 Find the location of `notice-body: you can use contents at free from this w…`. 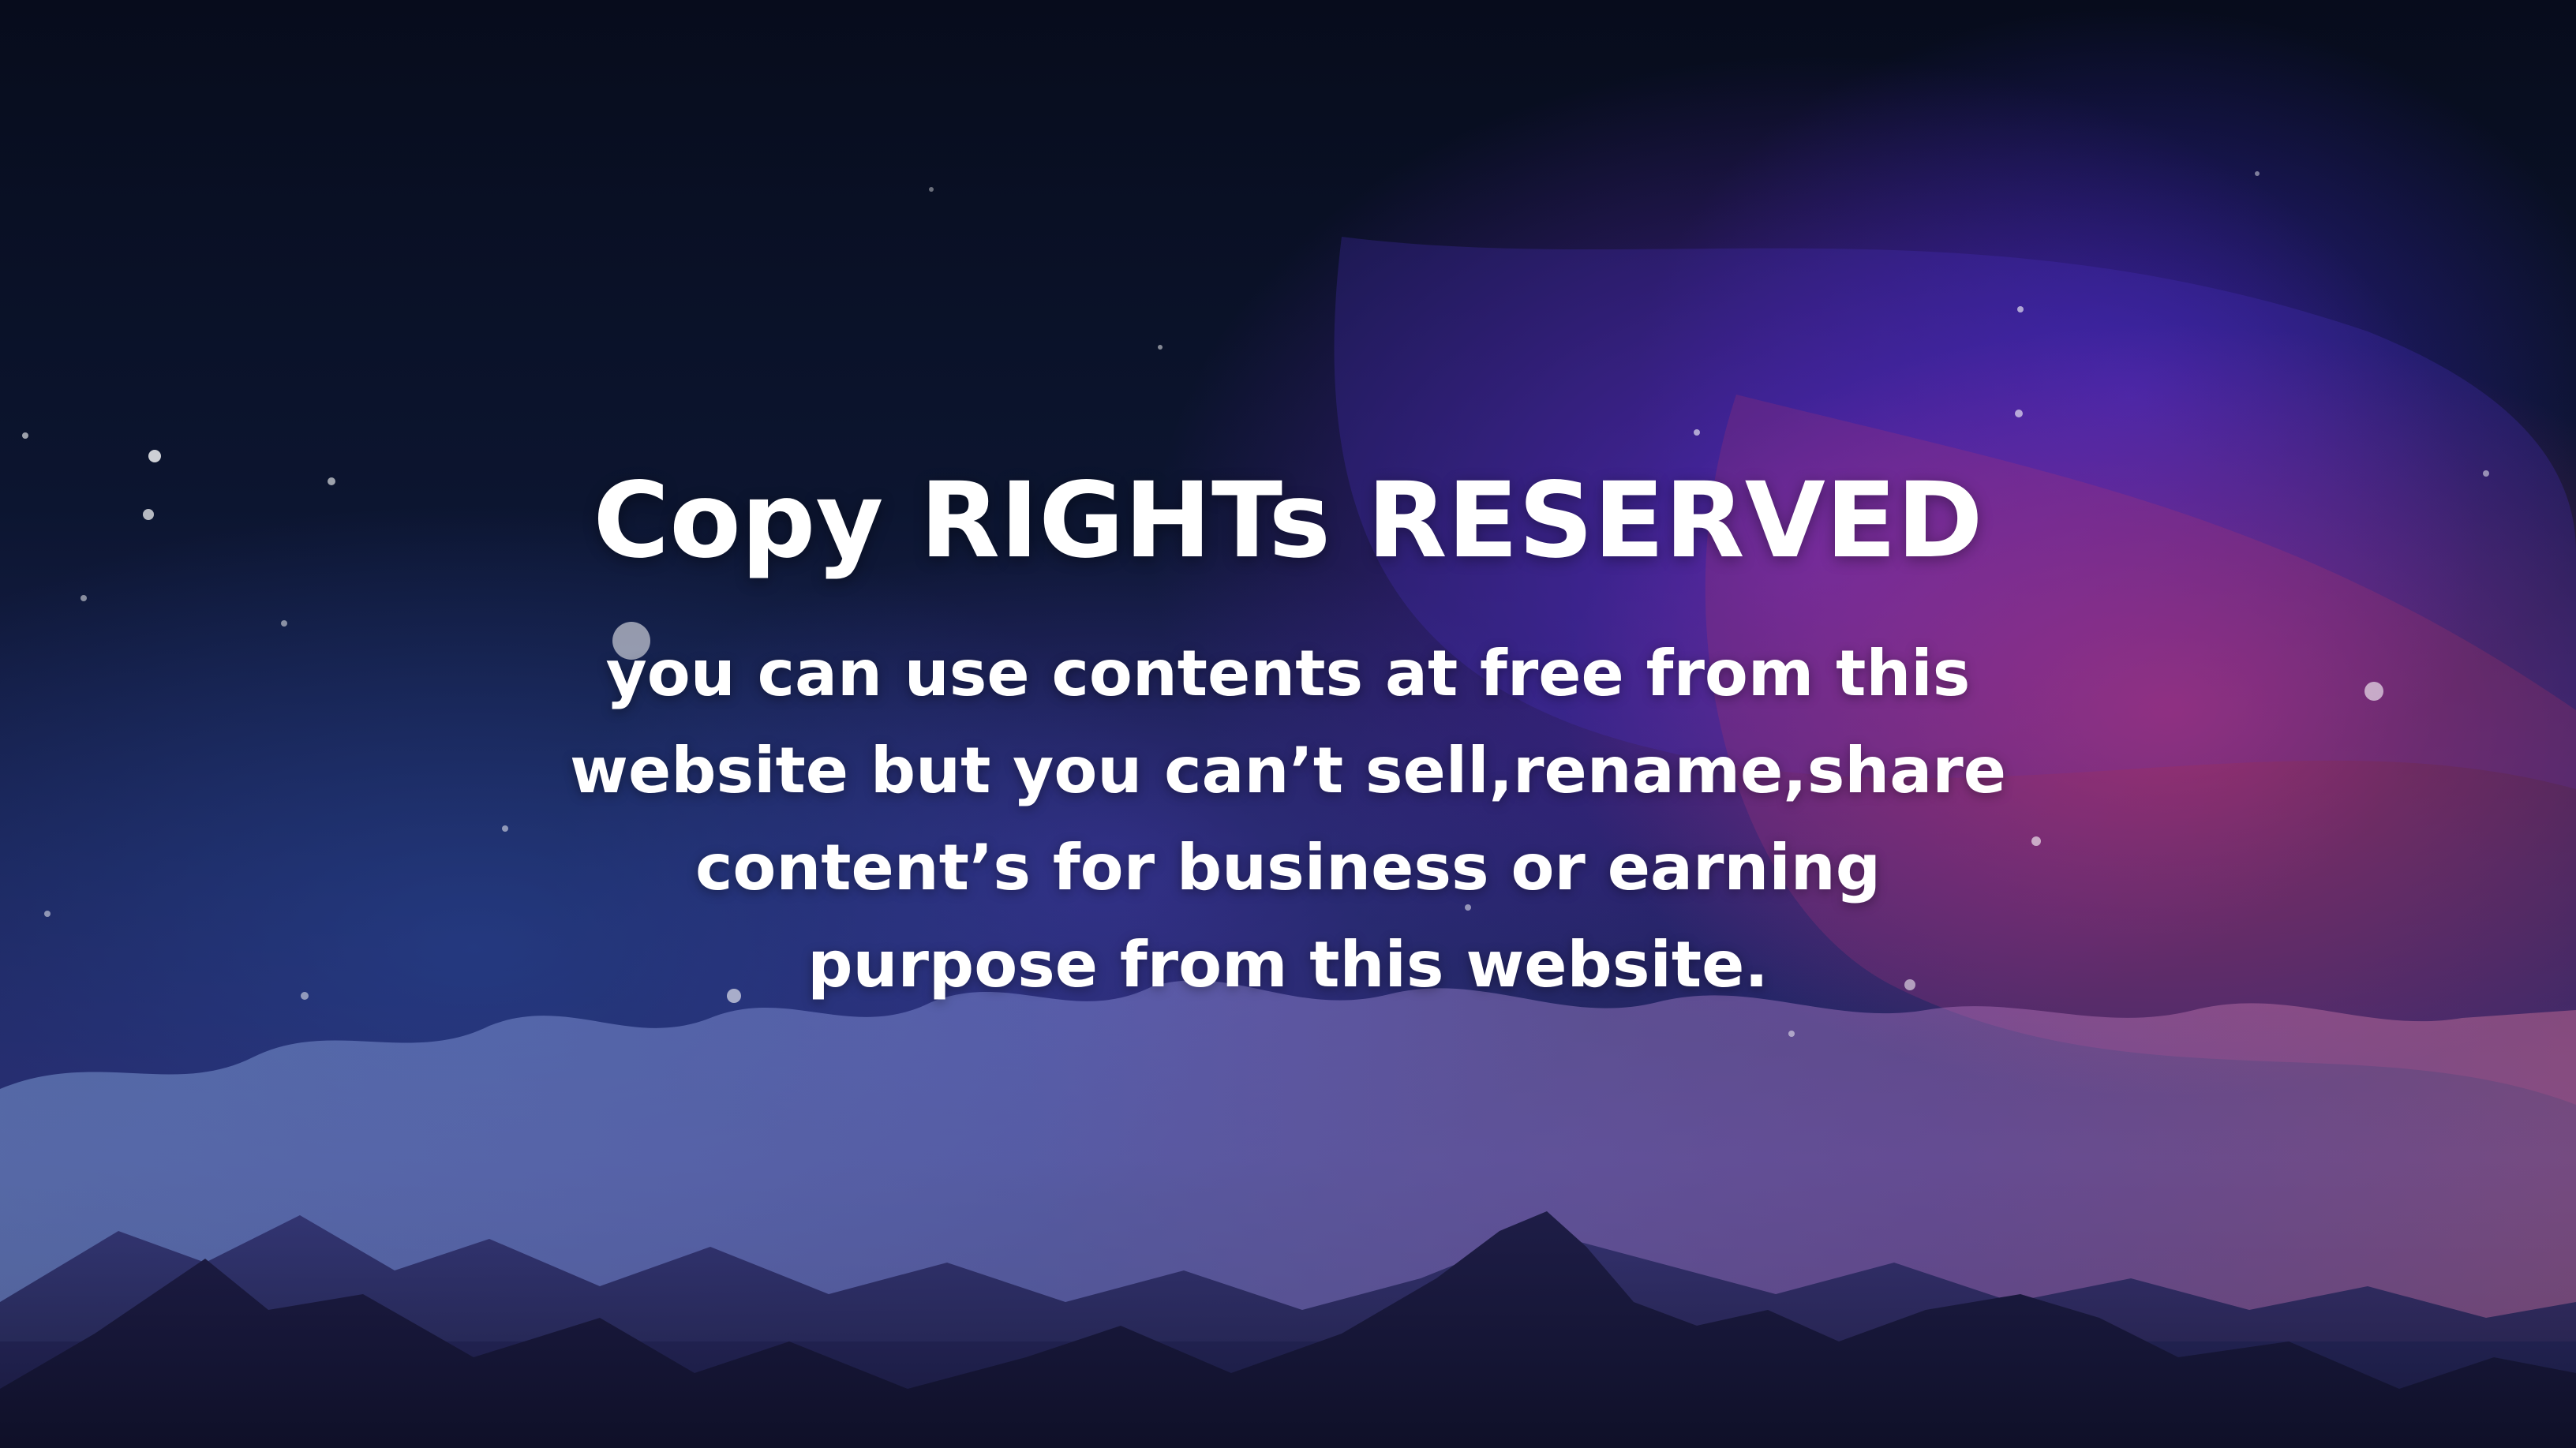

notice-body: you can use contents at free from this w… is located at coordinates (1288, 819).